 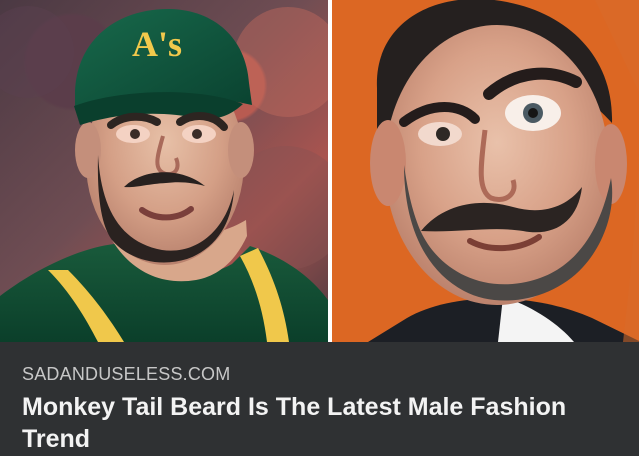 What do you see at coordinates (126, 374) in the screenshot?
I see `source-domain: SADANDUSELESS.COM` at bounding box center [126, 374].